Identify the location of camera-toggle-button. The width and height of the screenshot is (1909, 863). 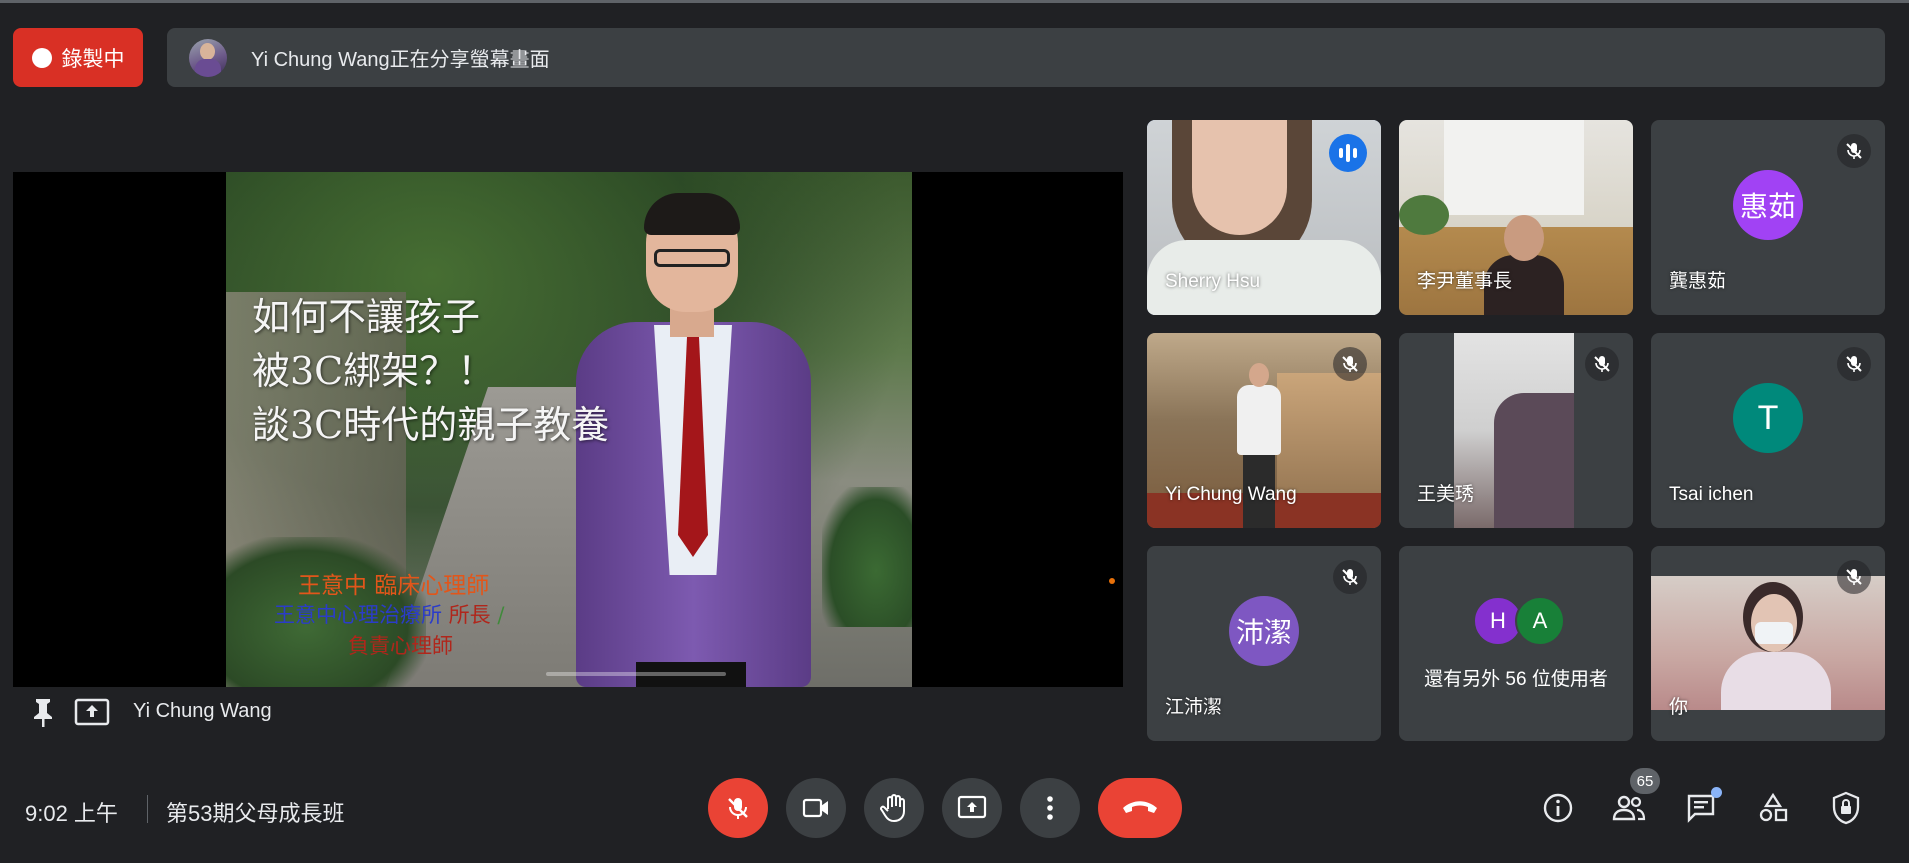
(816, 808).